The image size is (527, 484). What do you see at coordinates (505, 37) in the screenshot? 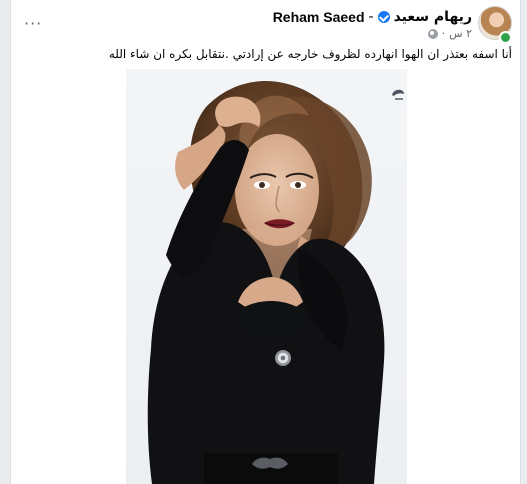
I see `online-status-dot` at bounding box center [505, 37].